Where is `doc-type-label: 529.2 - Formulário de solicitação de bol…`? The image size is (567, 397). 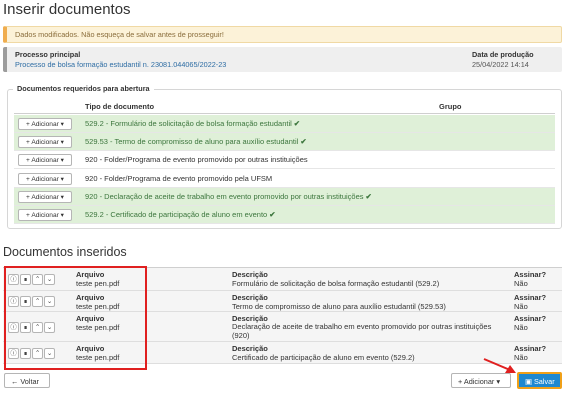 doc-type-label: 529.2 - Formulário de solicitação de bol… is located at coordinates (188, 123).